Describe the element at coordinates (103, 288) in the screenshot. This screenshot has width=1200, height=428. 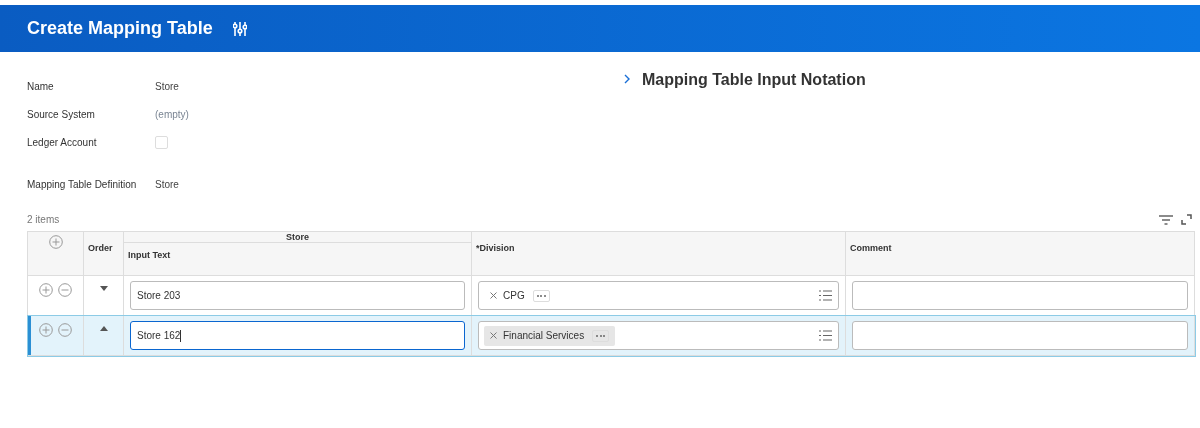
I see `move-down-icon` at that location.